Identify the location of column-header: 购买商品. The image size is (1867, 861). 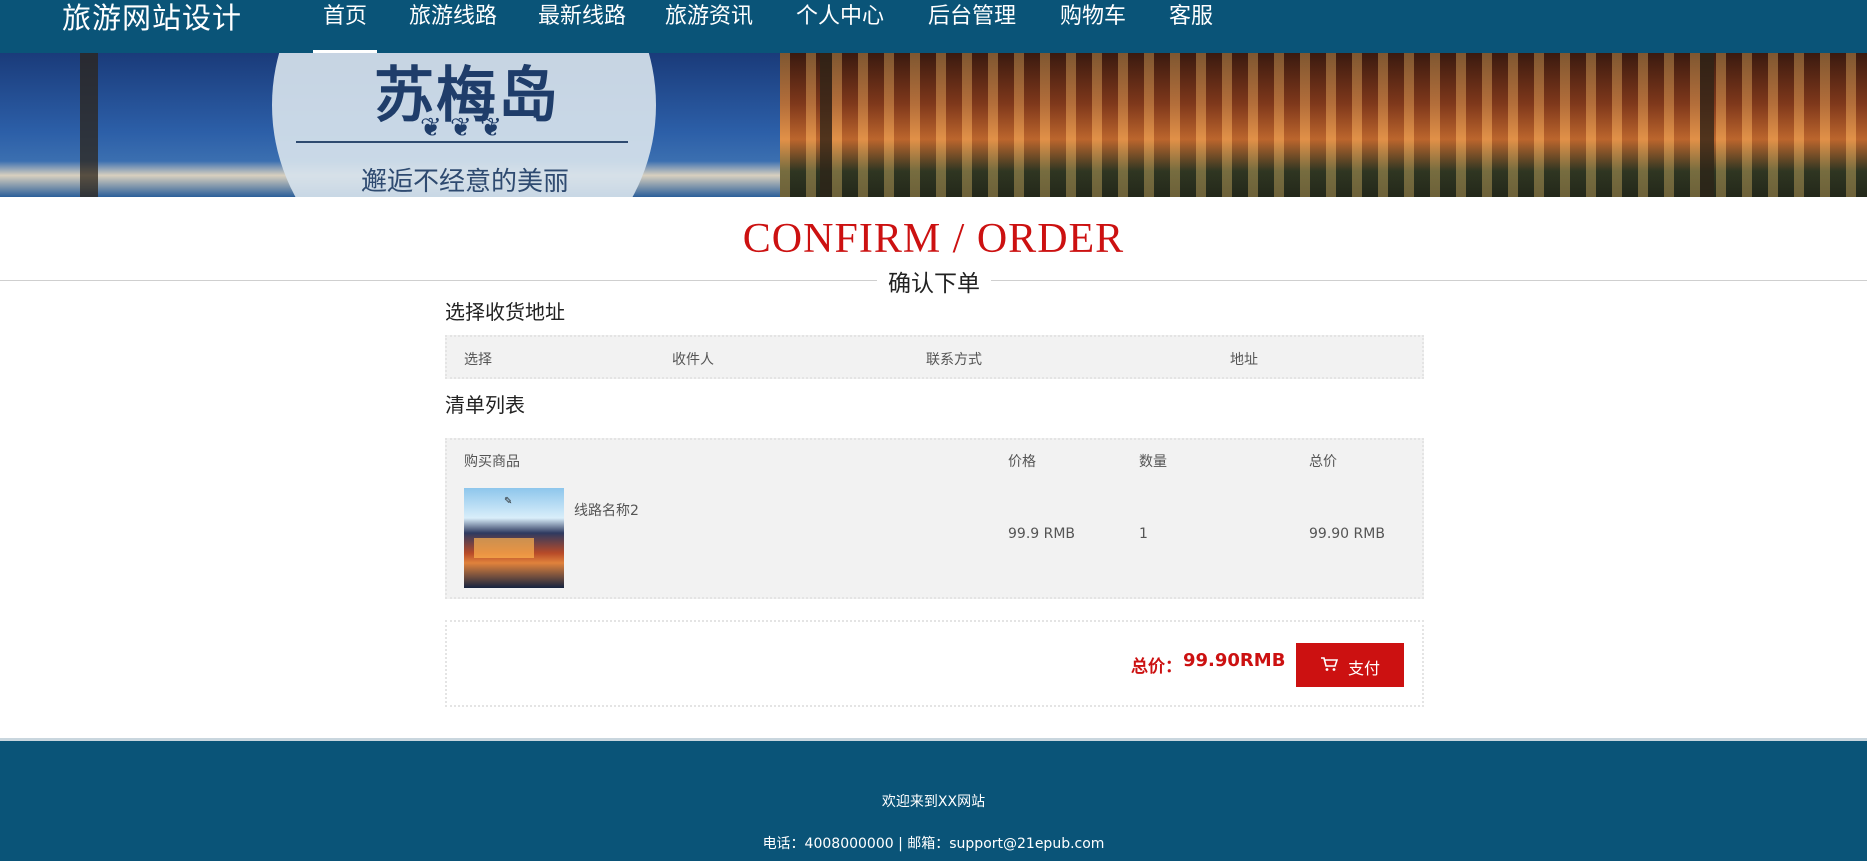
(492, 462).